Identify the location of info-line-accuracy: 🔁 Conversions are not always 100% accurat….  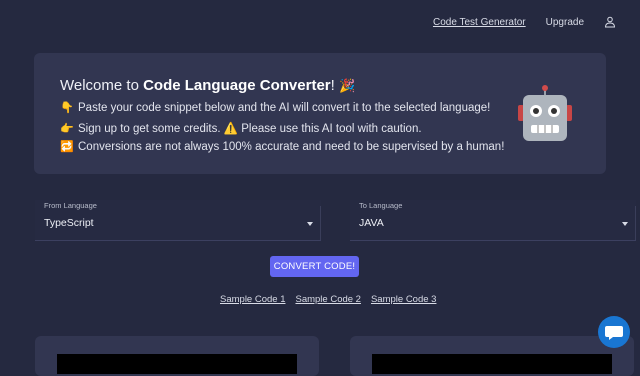
(282, 146).